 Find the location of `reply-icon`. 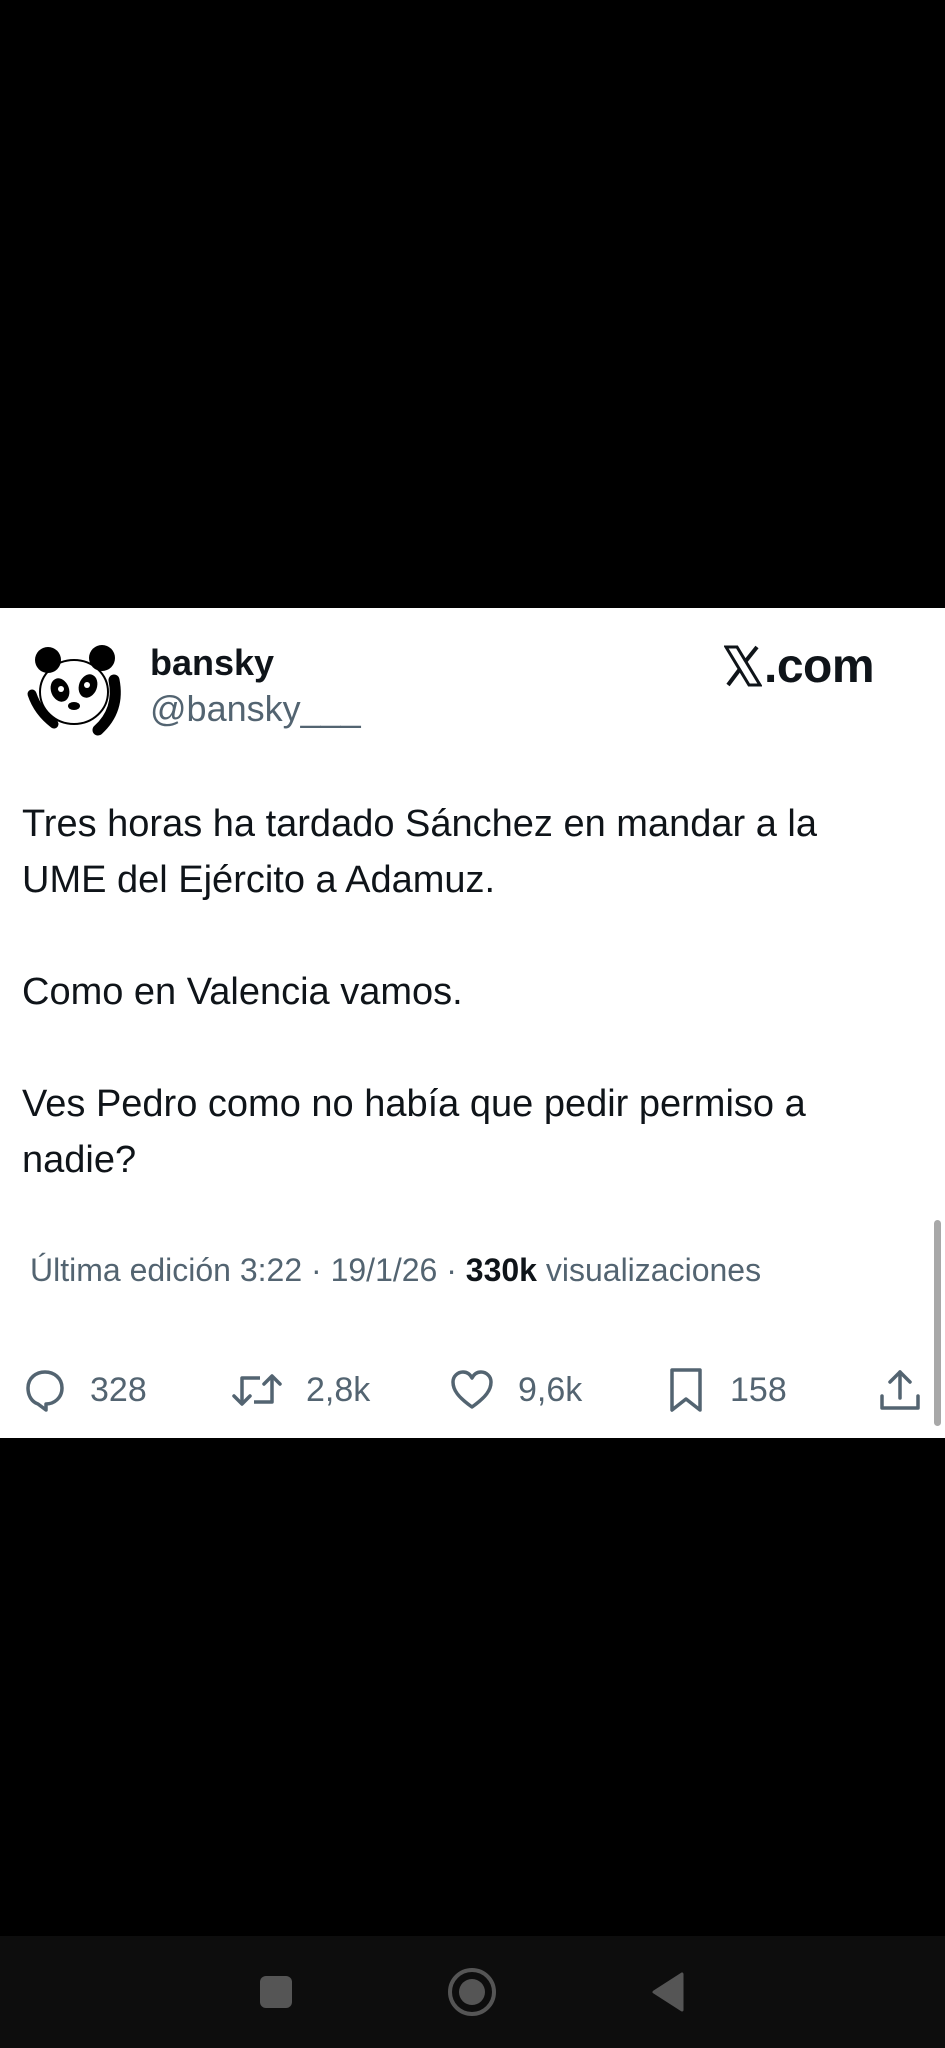

reply-icon is located at coordinates (45, 1391).